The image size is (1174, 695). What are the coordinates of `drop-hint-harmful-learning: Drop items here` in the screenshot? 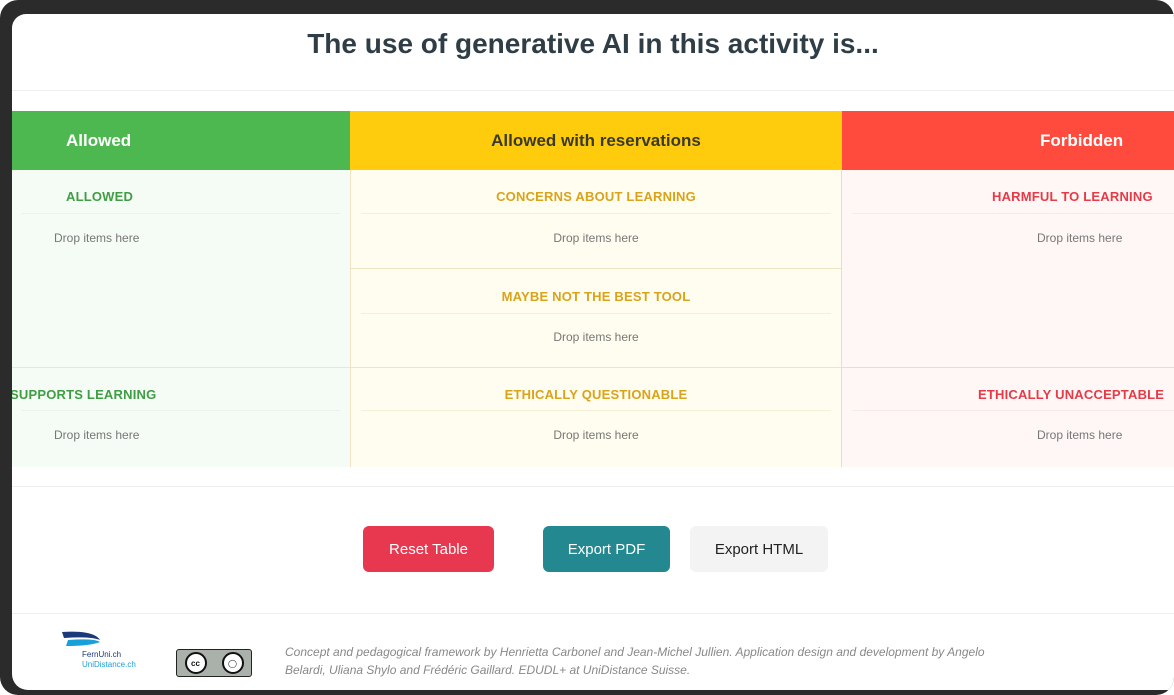 It's located at (1080, 238).